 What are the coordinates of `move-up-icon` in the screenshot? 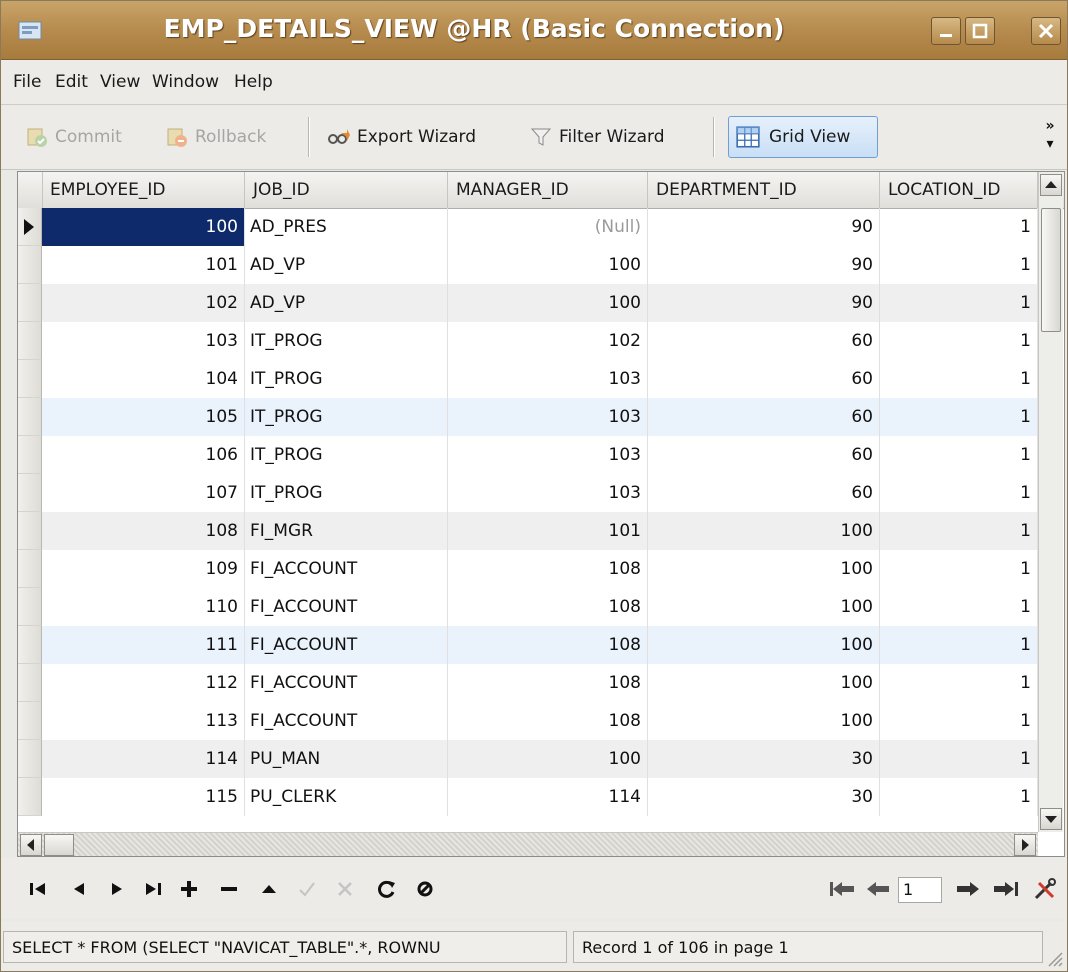 It's located at (269, 889).